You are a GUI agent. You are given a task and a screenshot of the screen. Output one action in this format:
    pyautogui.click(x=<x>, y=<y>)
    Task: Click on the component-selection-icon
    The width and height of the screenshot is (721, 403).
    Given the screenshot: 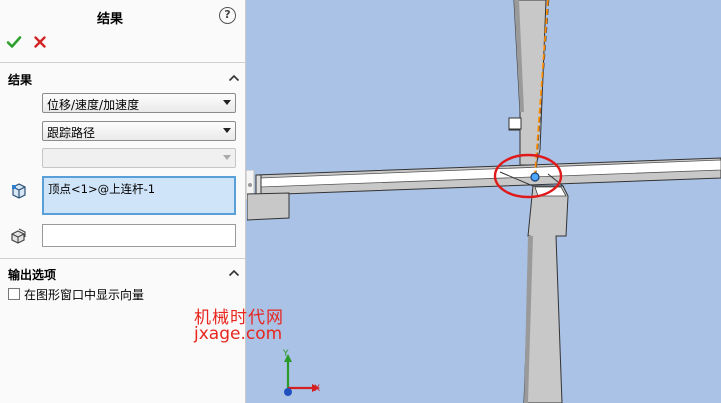 What is the action you would take?
    pyautogui.click(x=18, y=236)
    